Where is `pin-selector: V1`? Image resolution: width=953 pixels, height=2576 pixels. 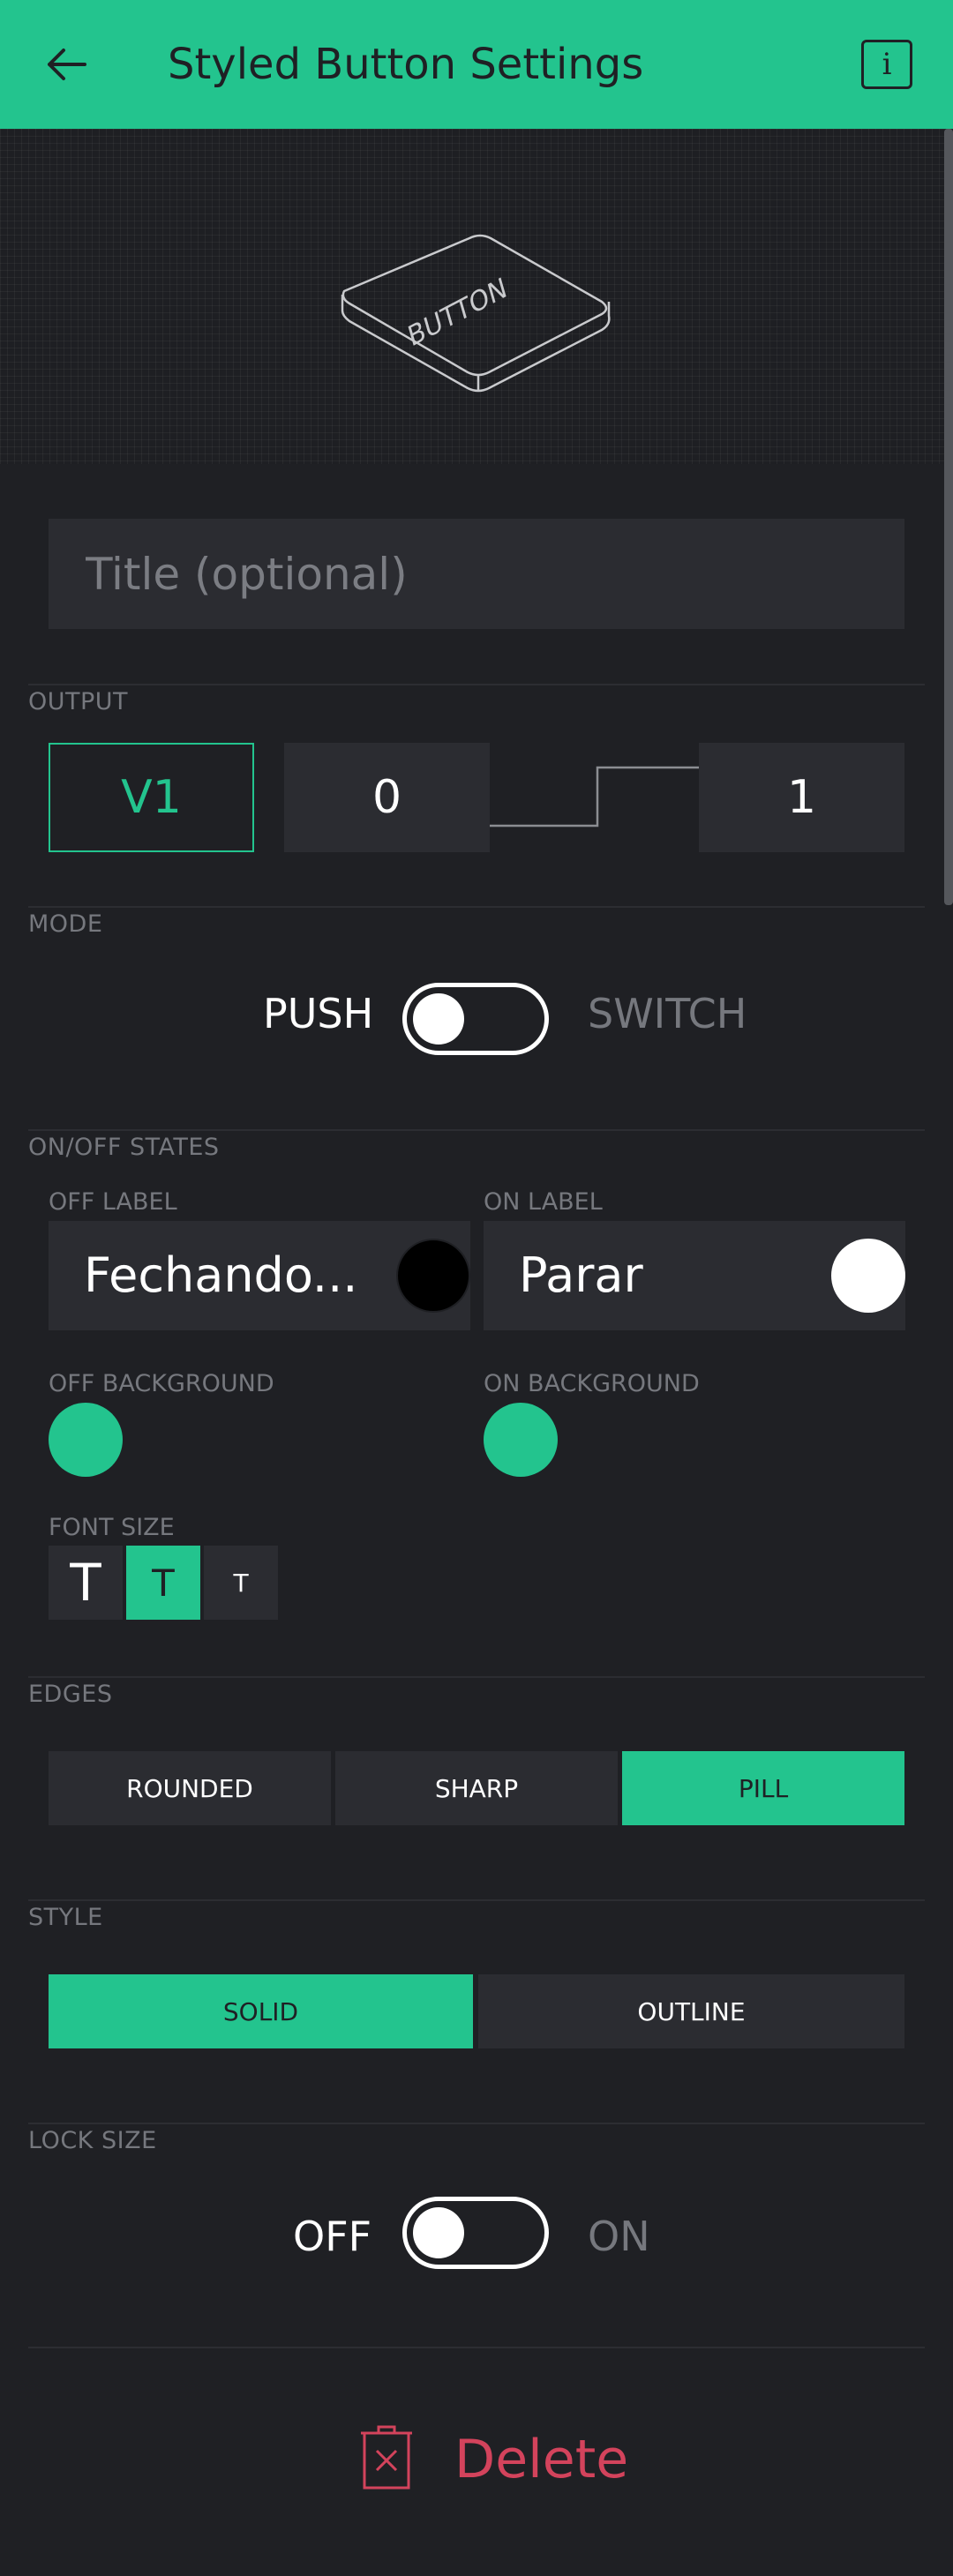
pin-selector: V1 is located at coordinates (151, 798).